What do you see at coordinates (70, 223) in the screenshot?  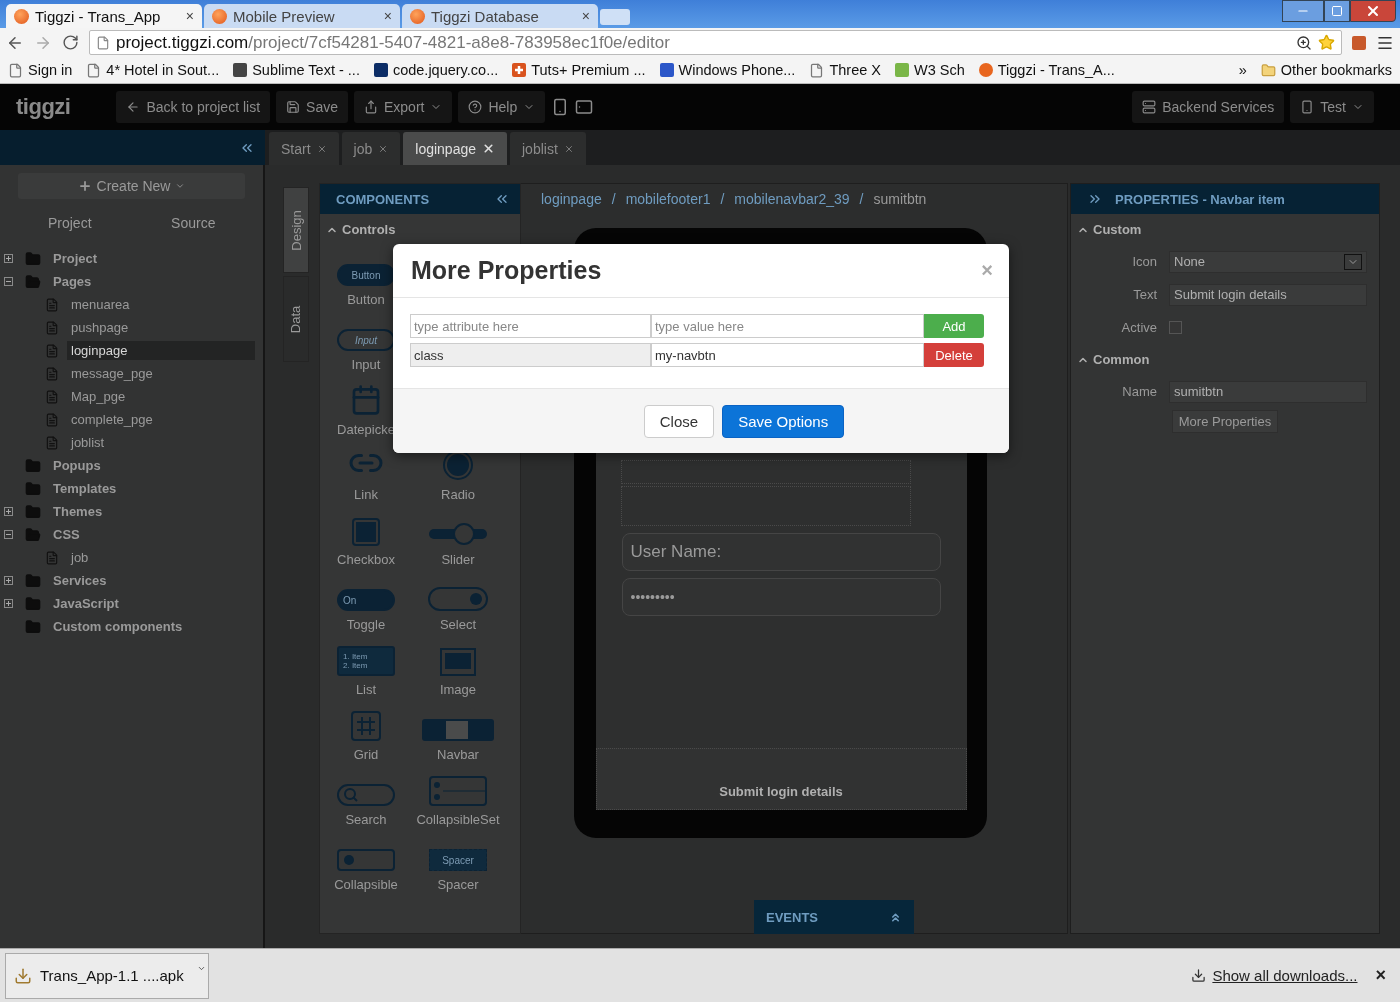 I see `sidebar-tab: Project` at bounding box center [70, 223].